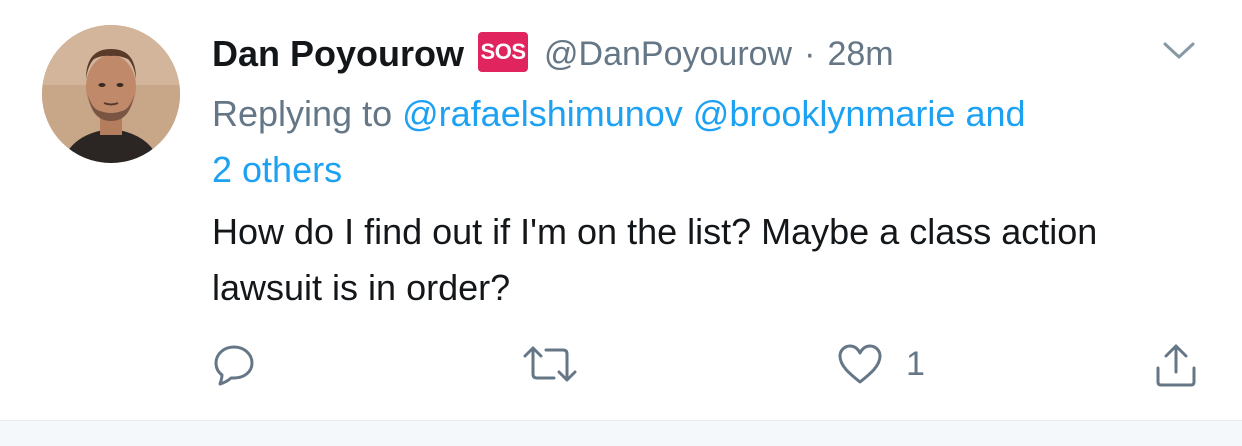  What do you see at coordinates (338, 54) in the screenshot?
I see `author-name: Dan Poyourow` at bounding box center [338, 54].